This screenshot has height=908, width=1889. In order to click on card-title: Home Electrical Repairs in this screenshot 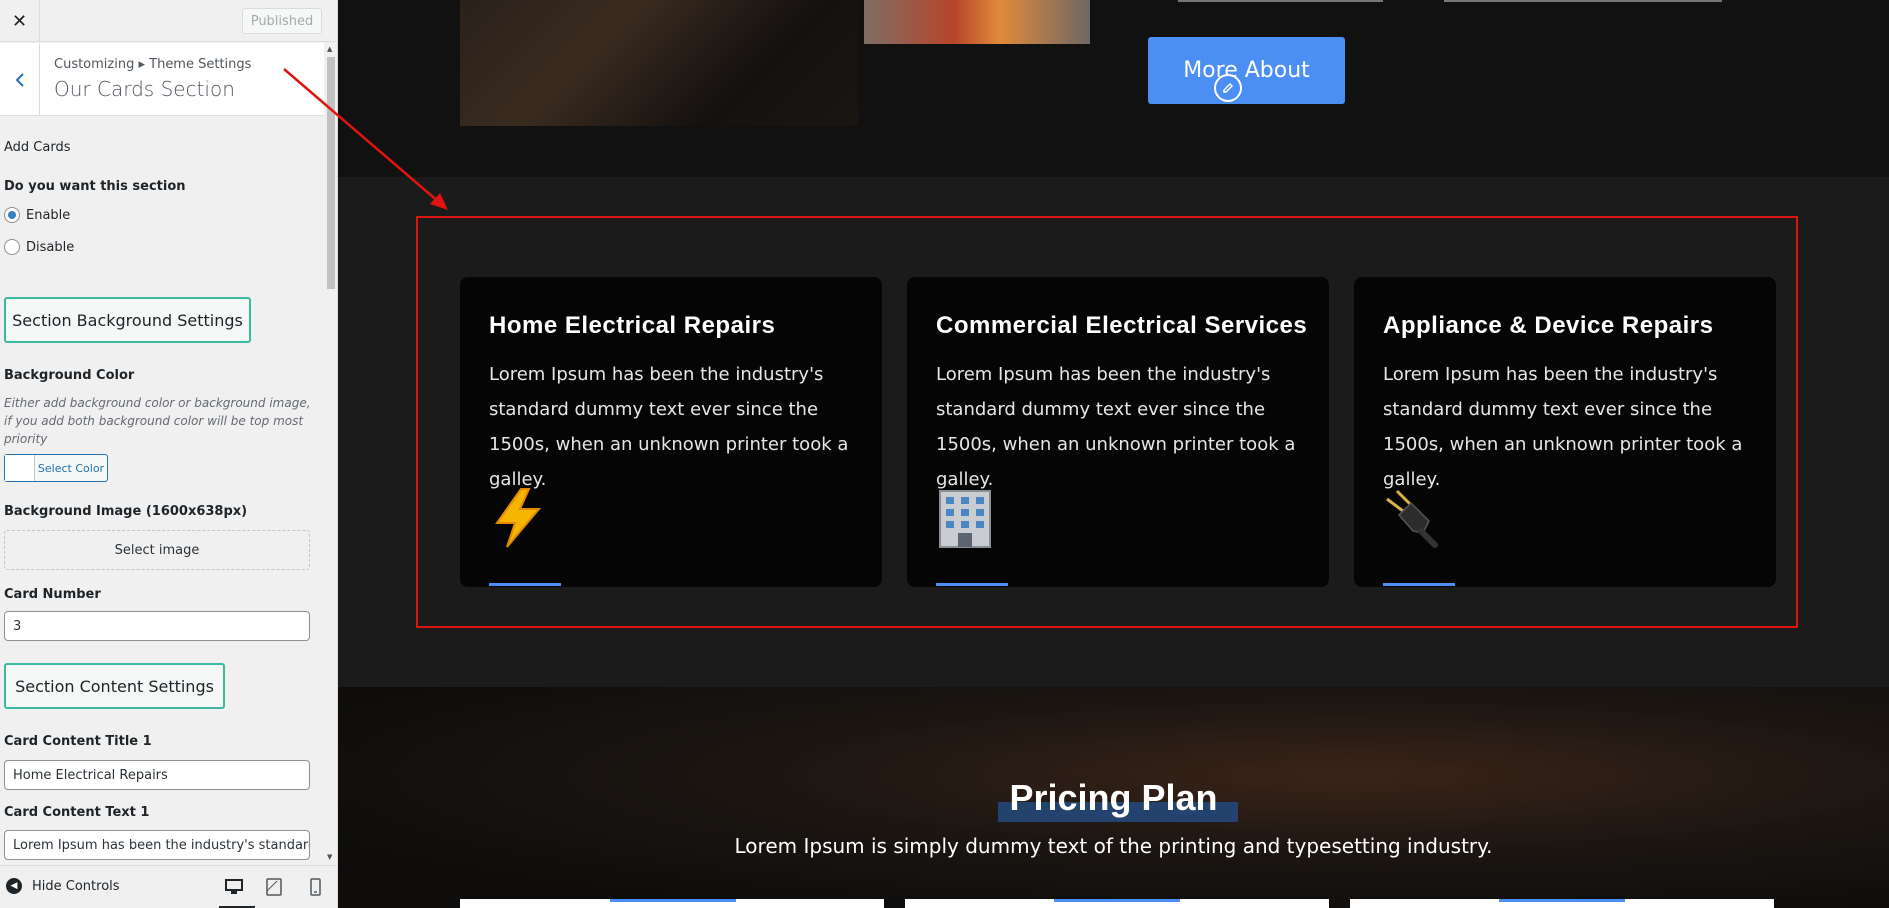, I will do `click(632, 325)`.